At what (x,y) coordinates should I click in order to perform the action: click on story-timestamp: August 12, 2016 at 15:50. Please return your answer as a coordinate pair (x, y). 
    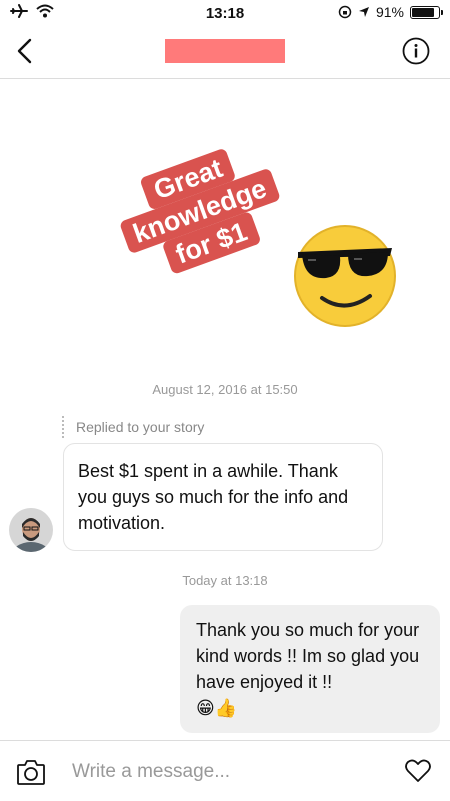
    Looking at the image, I should click on (225, 389).